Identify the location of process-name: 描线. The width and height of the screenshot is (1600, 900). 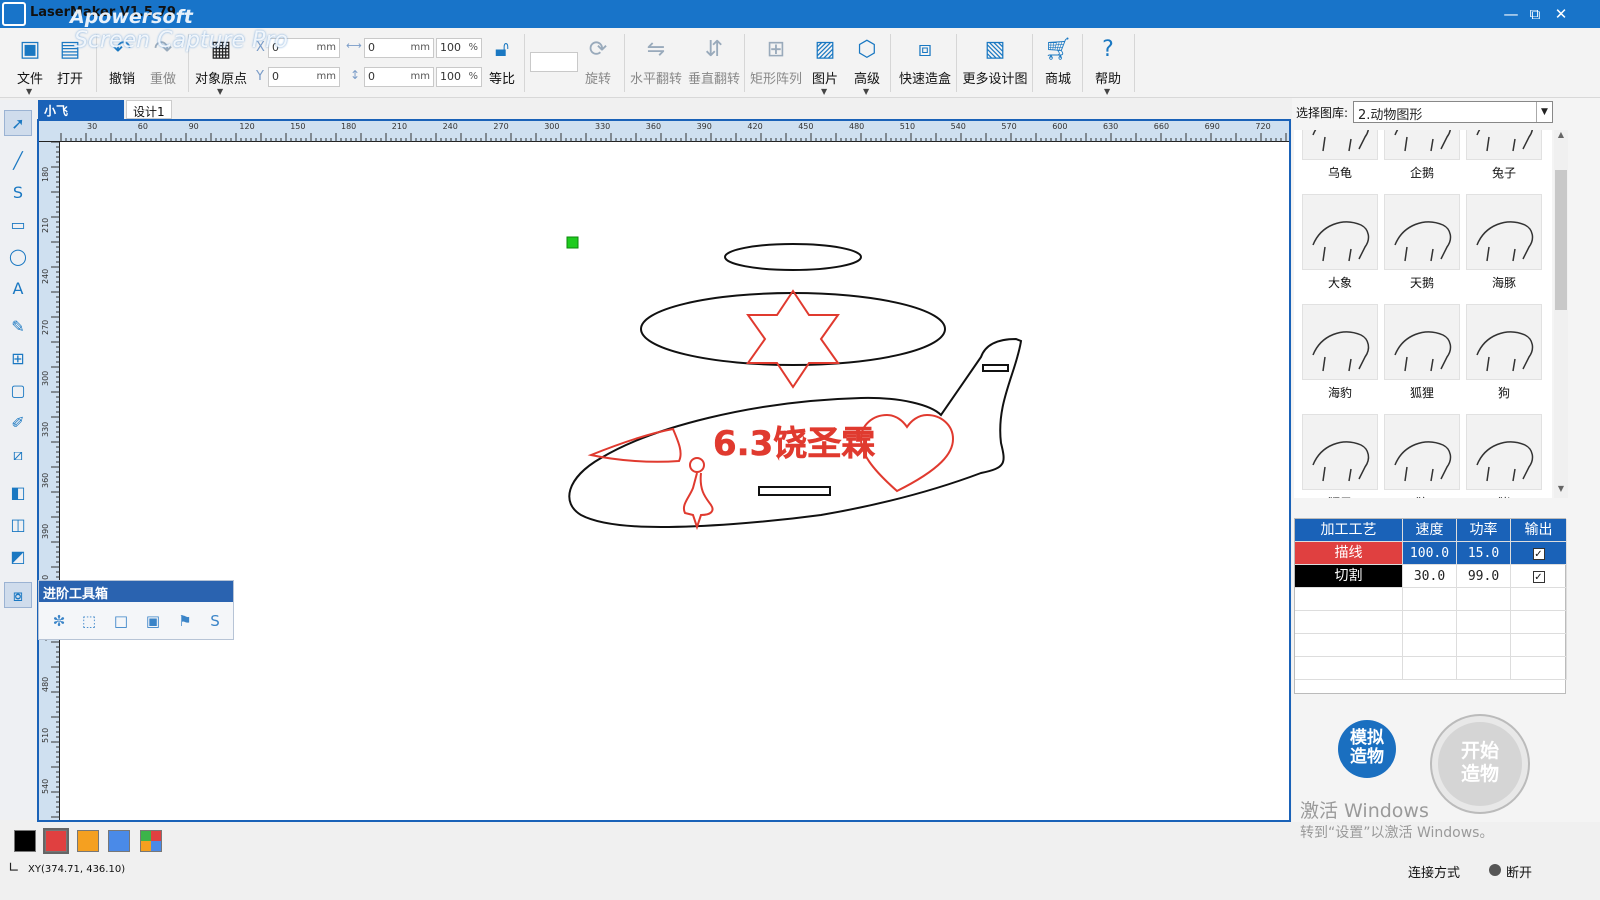
(1349, 553).